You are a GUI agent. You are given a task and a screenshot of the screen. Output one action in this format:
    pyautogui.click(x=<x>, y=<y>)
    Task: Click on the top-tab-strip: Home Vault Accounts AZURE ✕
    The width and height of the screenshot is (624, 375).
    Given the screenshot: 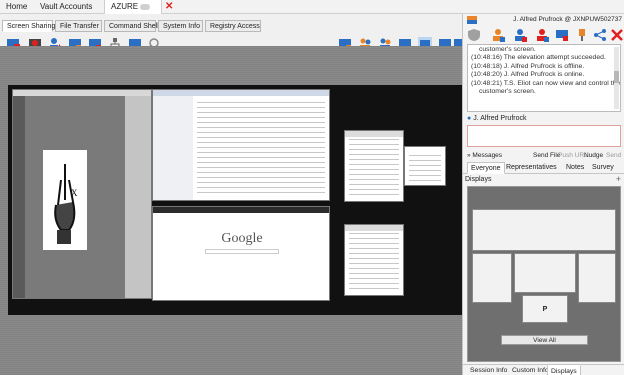 What is the action you would take?
    pyautogui.click(x=312, y=7)
    